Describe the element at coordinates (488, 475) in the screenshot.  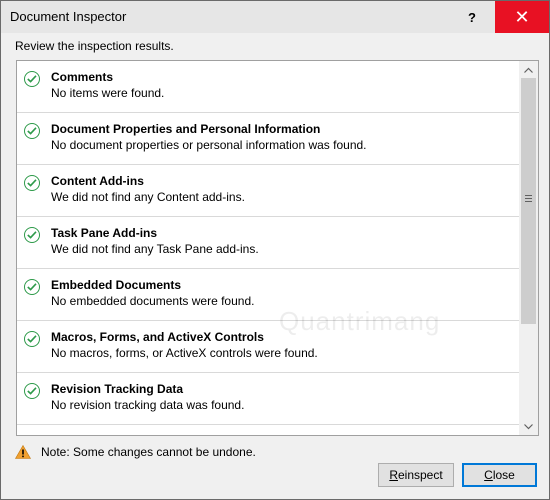
I see `mnemonic-c: C` at that location.